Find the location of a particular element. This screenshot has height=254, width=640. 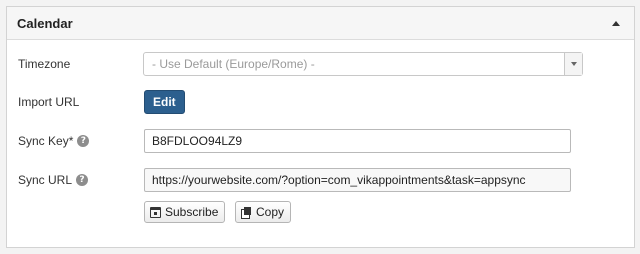

edit-button: Edit is located at coordinates (164, 102).